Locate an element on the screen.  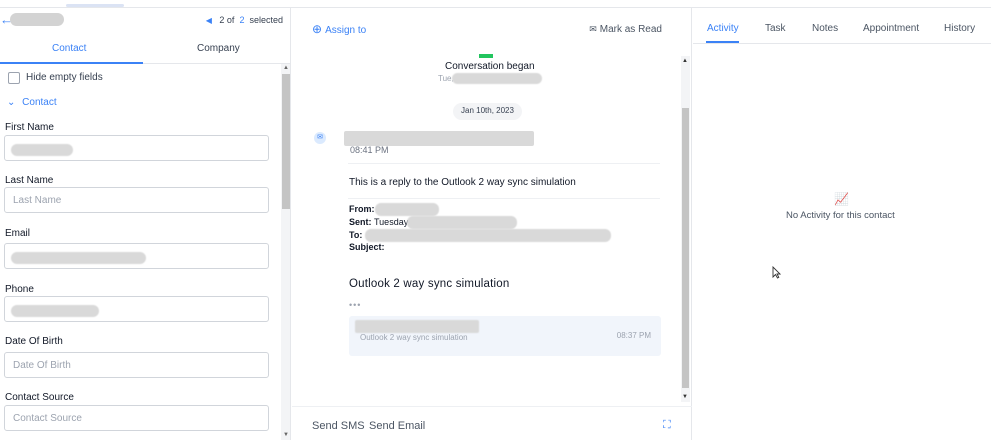
phone-field is located at coordinates (136, 309).